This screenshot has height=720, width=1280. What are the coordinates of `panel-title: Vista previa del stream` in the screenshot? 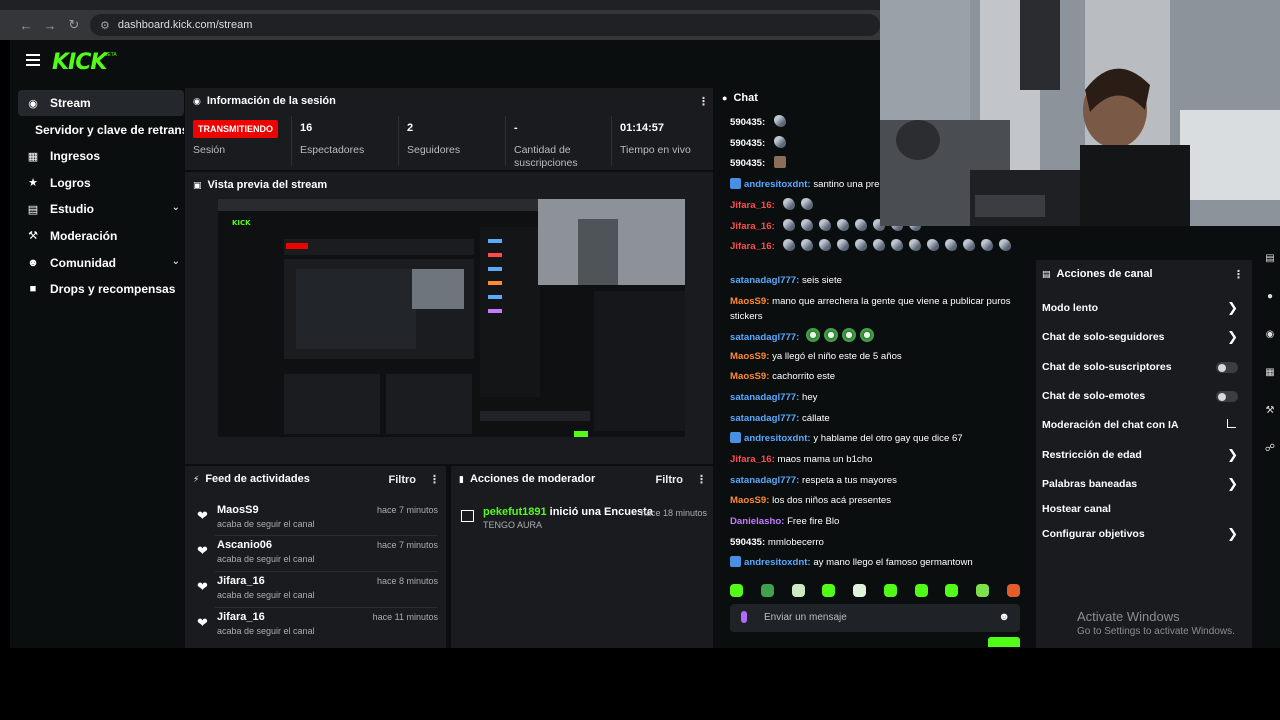 It's located at (267, 185).